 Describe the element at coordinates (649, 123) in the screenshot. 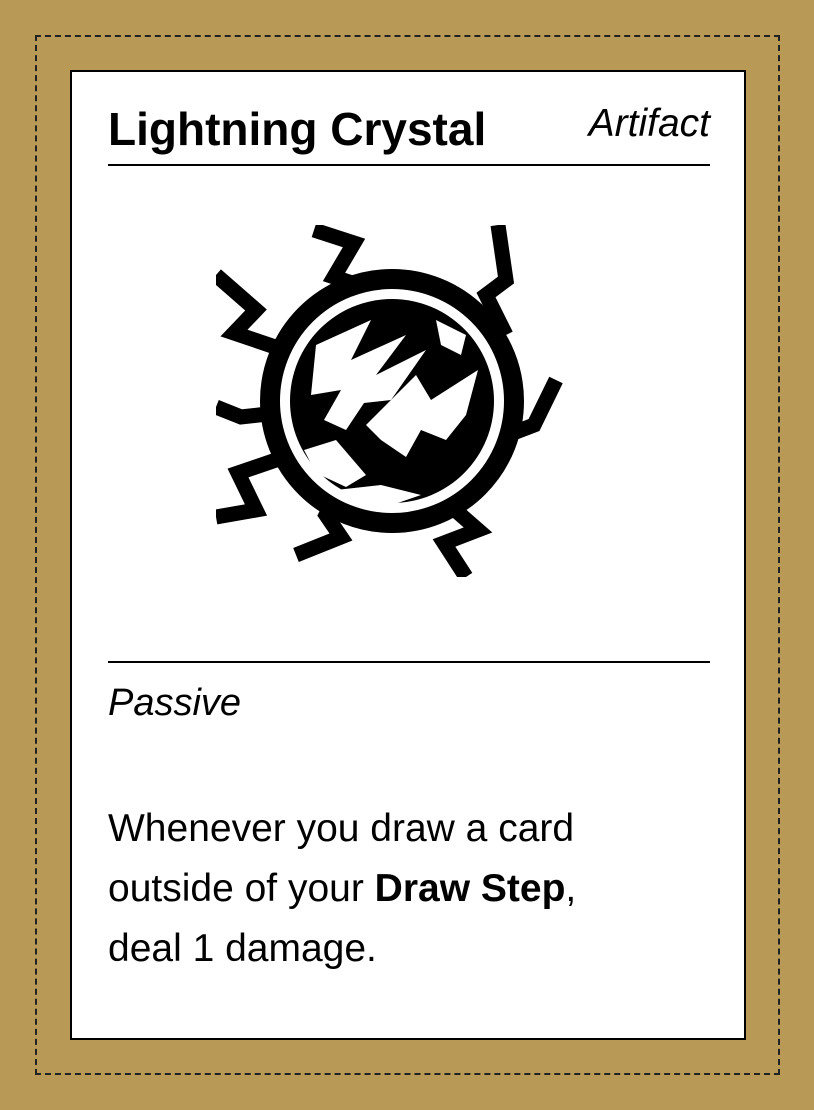

I see `card-type: Artifact` at that location.